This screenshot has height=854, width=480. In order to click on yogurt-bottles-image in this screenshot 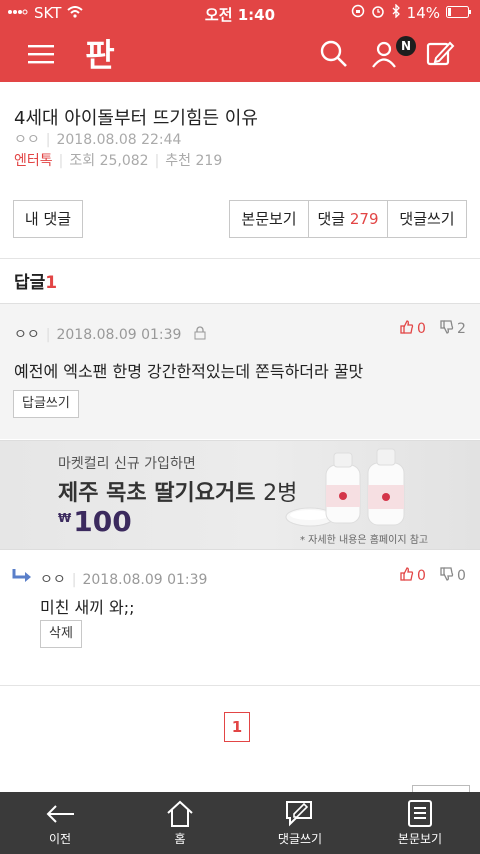, I will do `click(357, 486)`.